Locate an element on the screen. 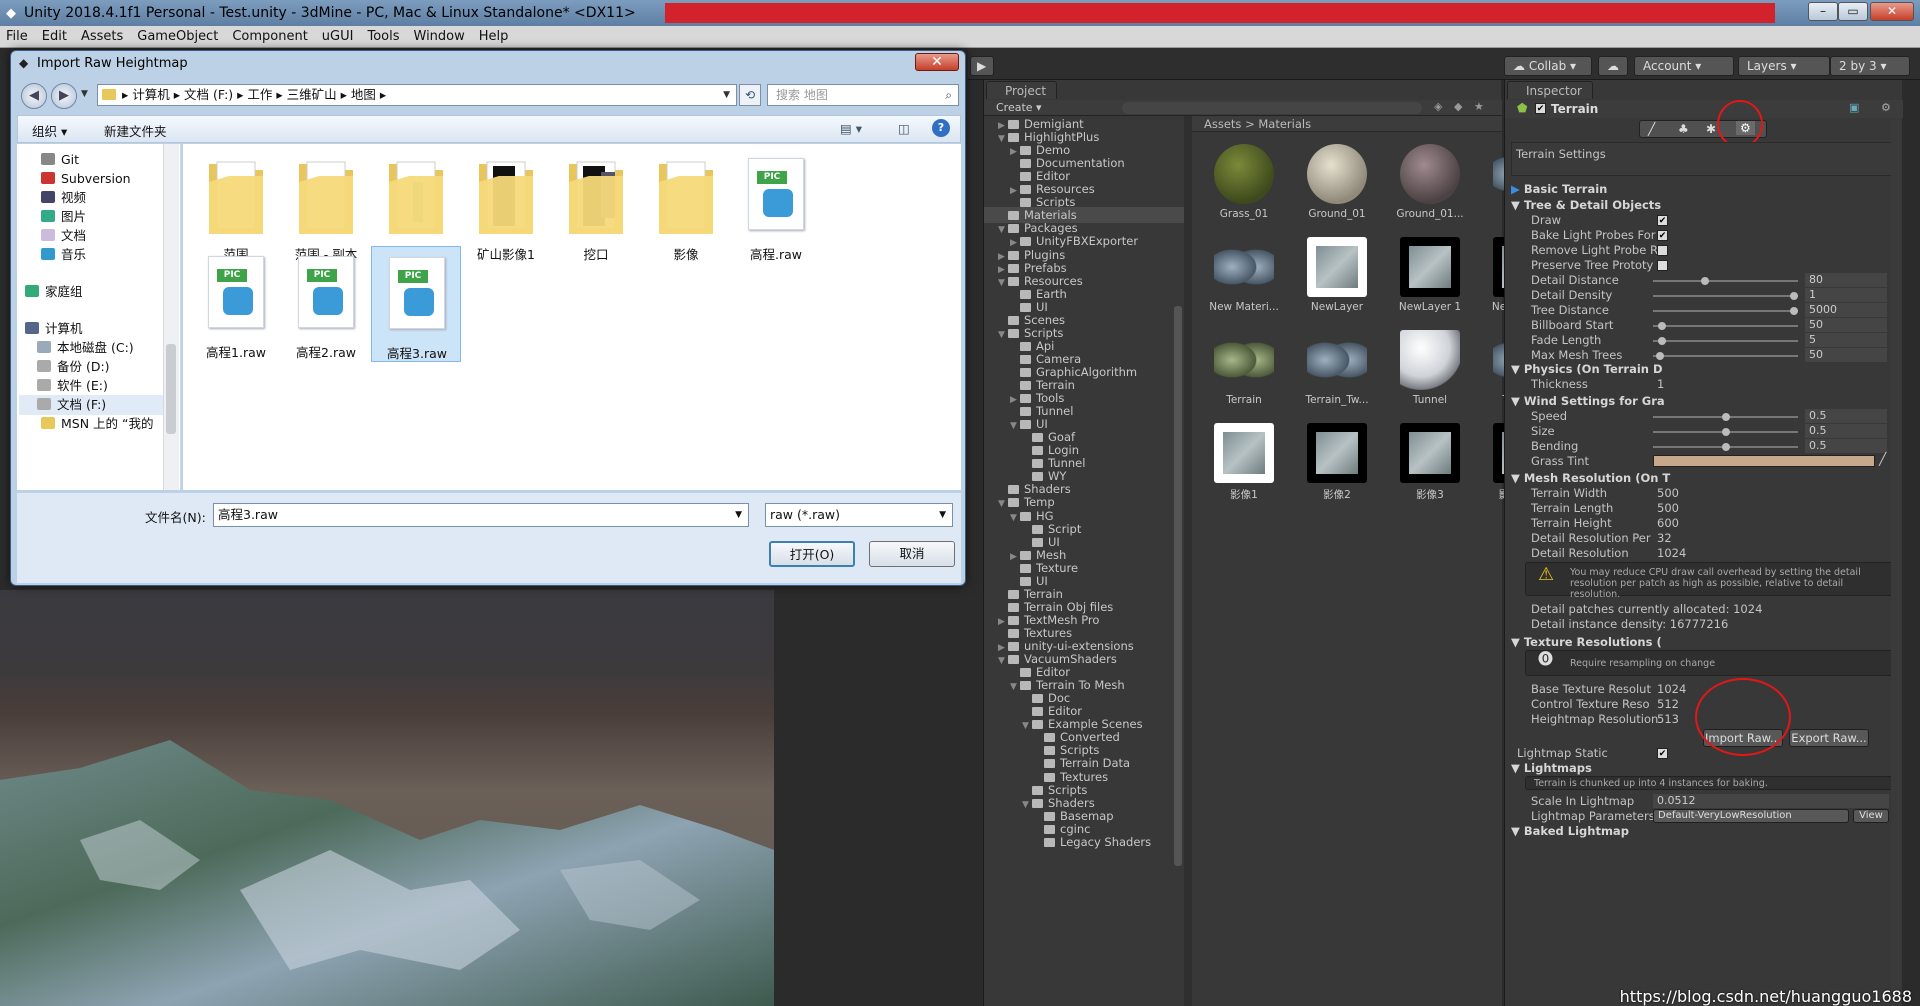 This screenshot has width=1920, height=1006. path-segment: 文档 (F:) is located at coordinates (208, 94).